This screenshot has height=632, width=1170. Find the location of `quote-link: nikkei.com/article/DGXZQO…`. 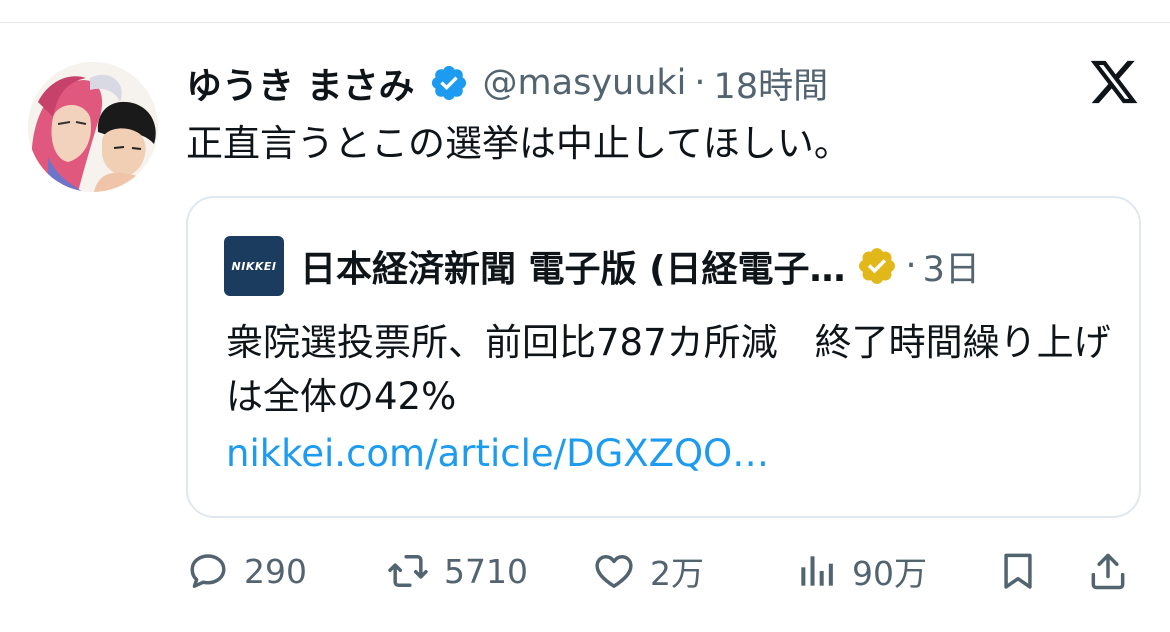

quote-link: nikkei.com/article/DGXZQO… is located at coordinates (497, 453).